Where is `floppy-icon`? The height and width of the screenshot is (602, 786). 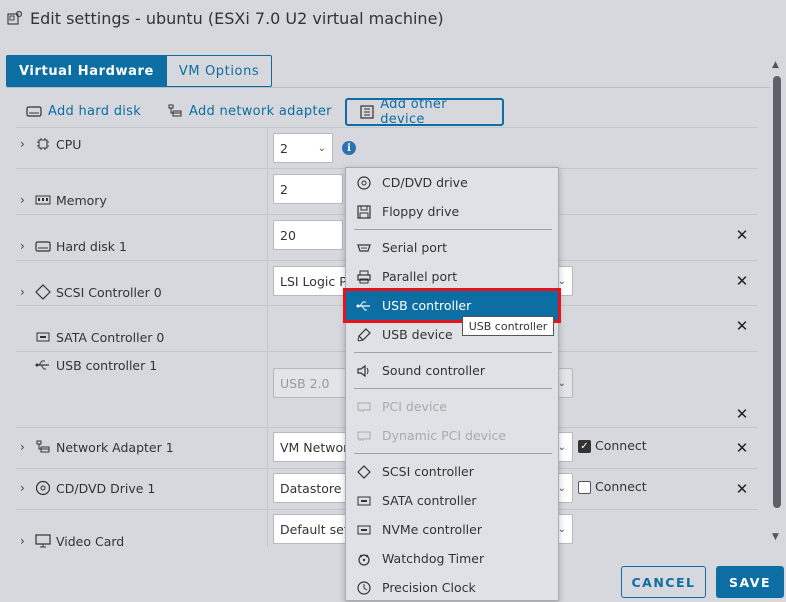 floppy-icon is located at coordinates (364, 212).